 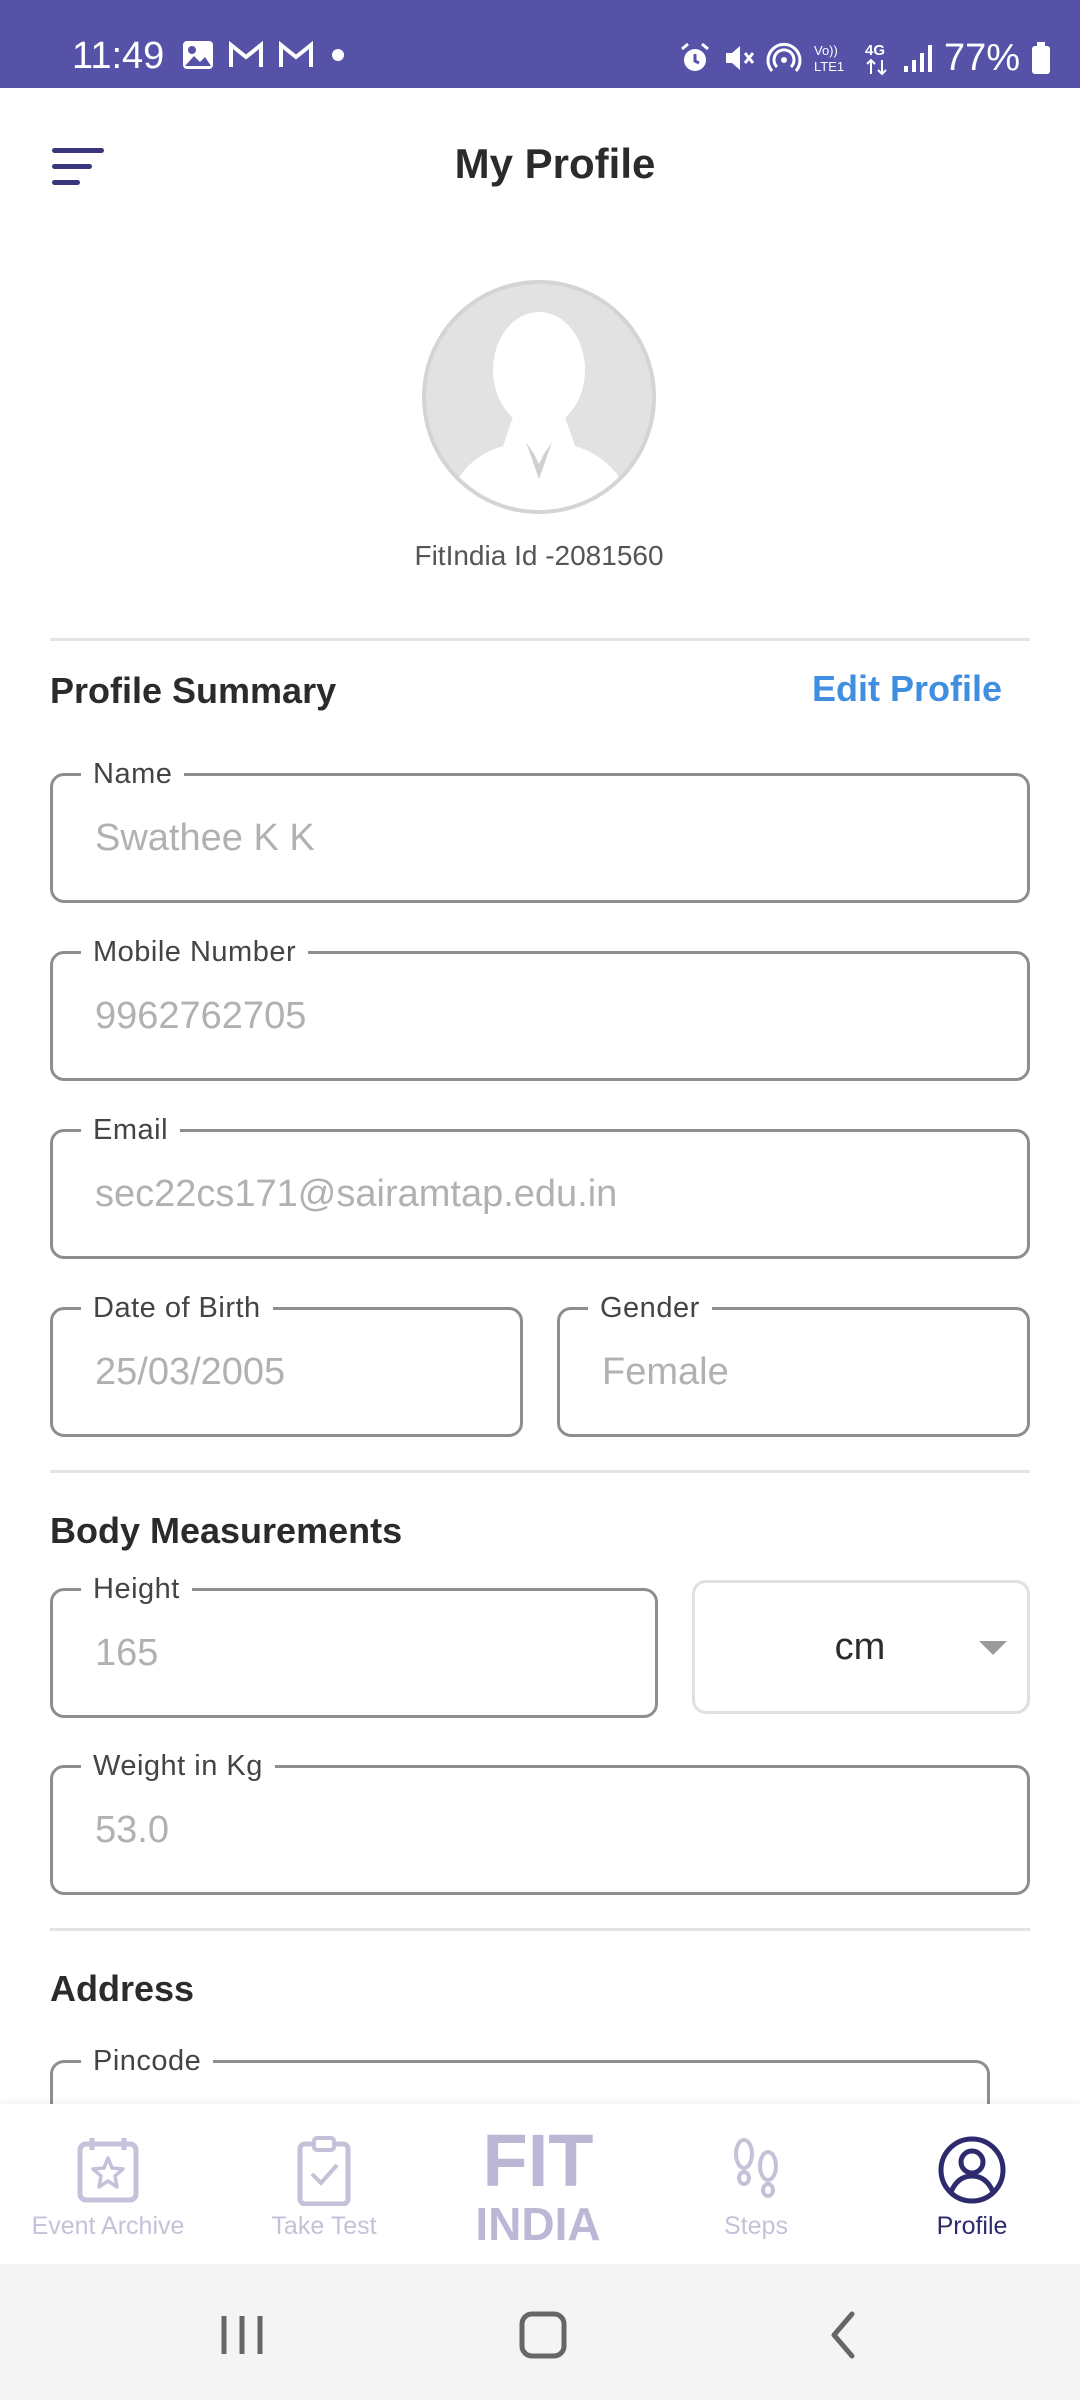 I want to click on 4g-icon: 4G, so click(x=876, y=59).